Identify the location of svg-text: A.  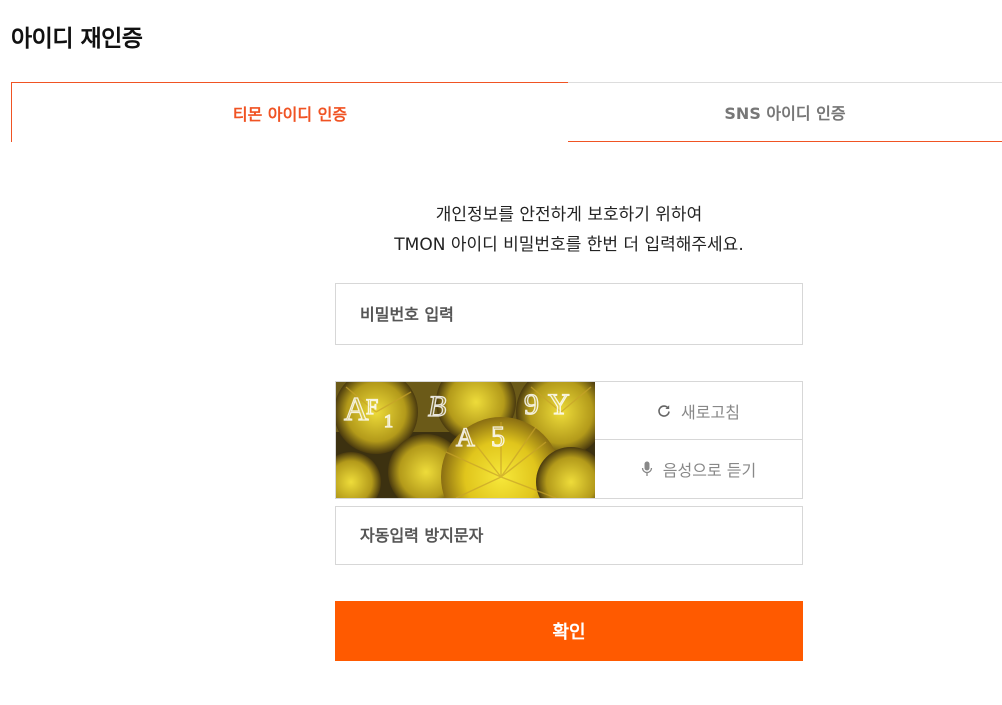
(465, 437).